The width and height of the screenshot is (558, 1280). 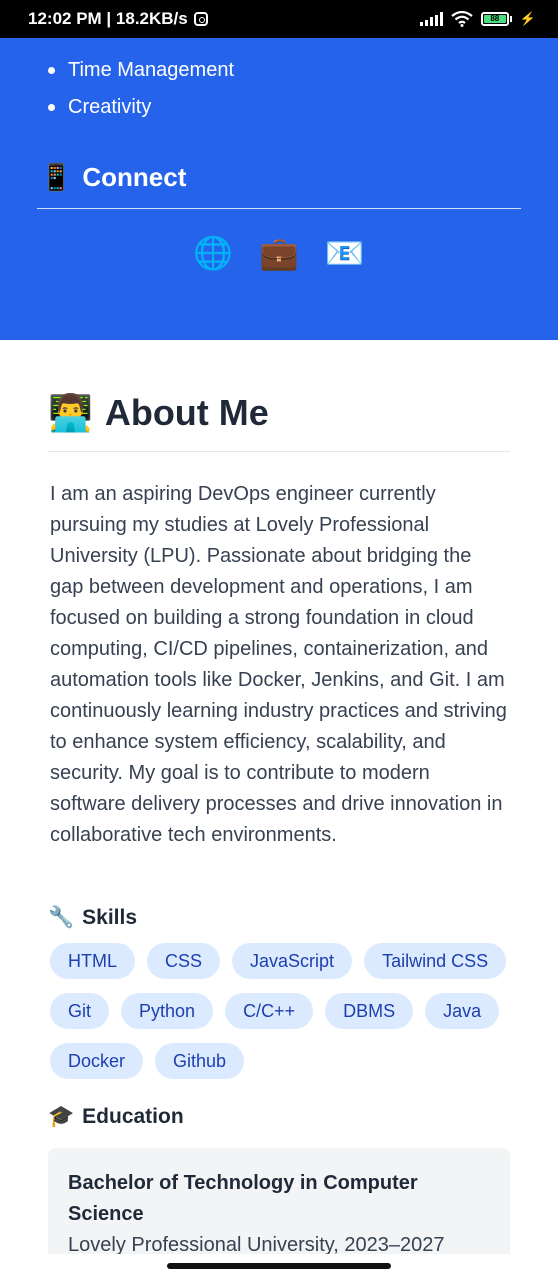 I want to click on about-heading: 👨‍💻 About Me, so click(x=158, y=413).